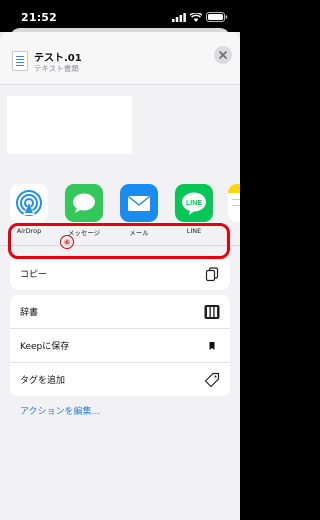 The width and height of the screenshot is (320, 520). I want to click on notes-icon, so click(234, 203).